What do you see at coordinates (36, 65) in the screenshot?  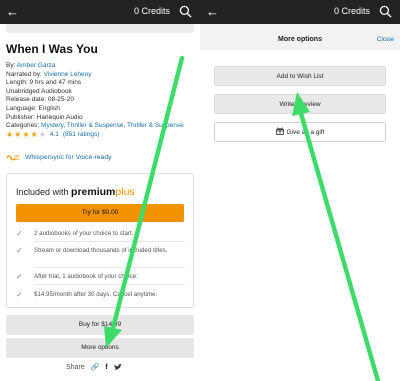 I see `author-link: Amber Garza` at bounding box center [36, 65].